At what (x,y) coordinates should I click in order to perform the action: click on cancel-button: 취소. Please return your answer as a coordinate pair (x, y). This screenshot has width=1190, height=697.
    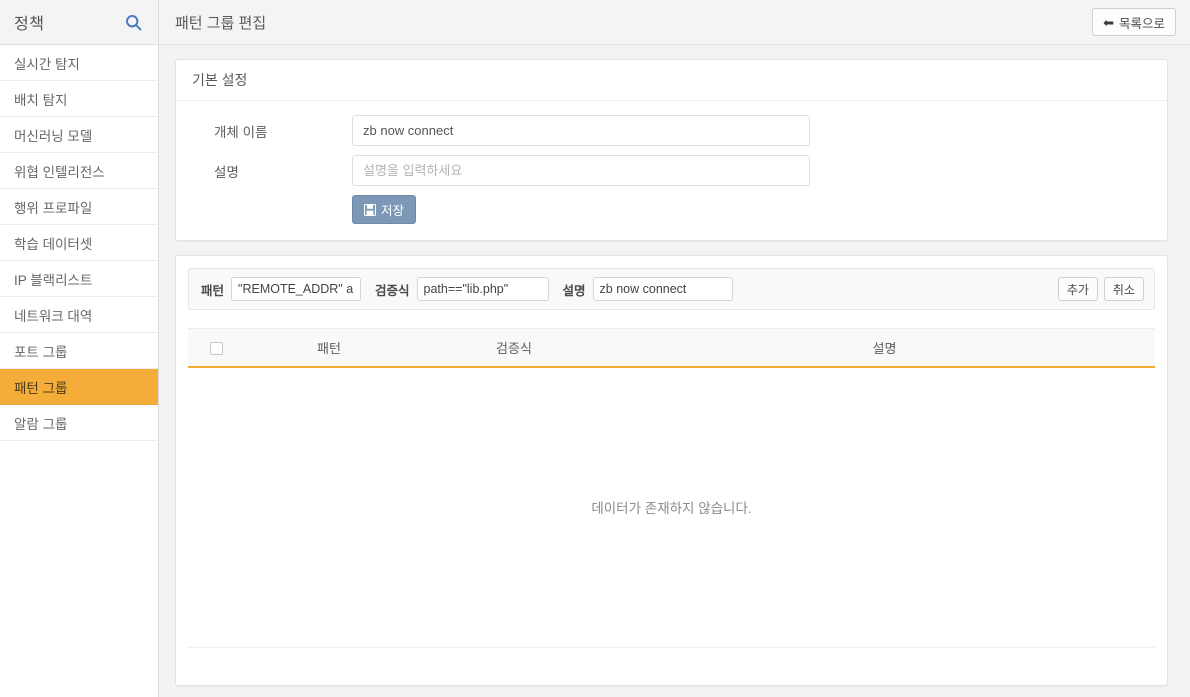
    Looking at the image, I should click on (1123, 289).